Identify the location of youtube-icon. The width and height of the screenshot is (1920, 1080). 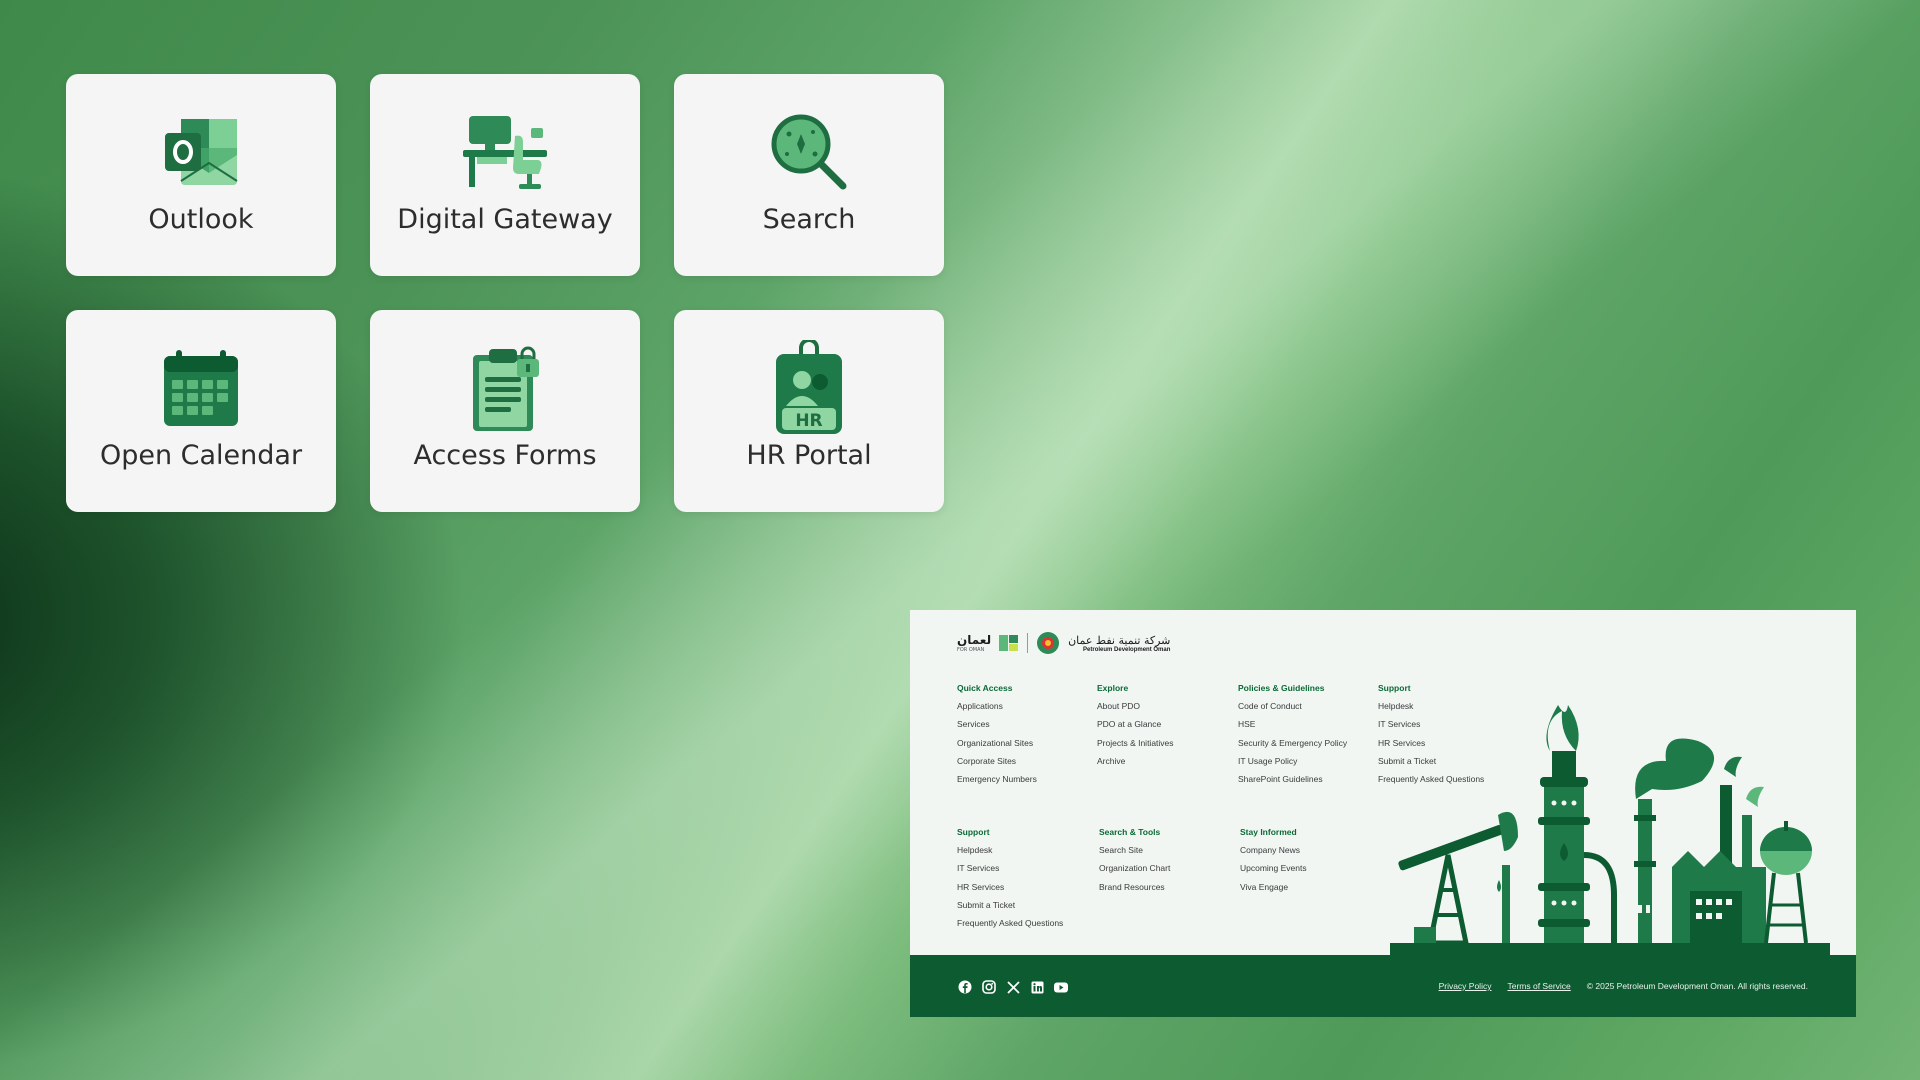
(1061, 987).